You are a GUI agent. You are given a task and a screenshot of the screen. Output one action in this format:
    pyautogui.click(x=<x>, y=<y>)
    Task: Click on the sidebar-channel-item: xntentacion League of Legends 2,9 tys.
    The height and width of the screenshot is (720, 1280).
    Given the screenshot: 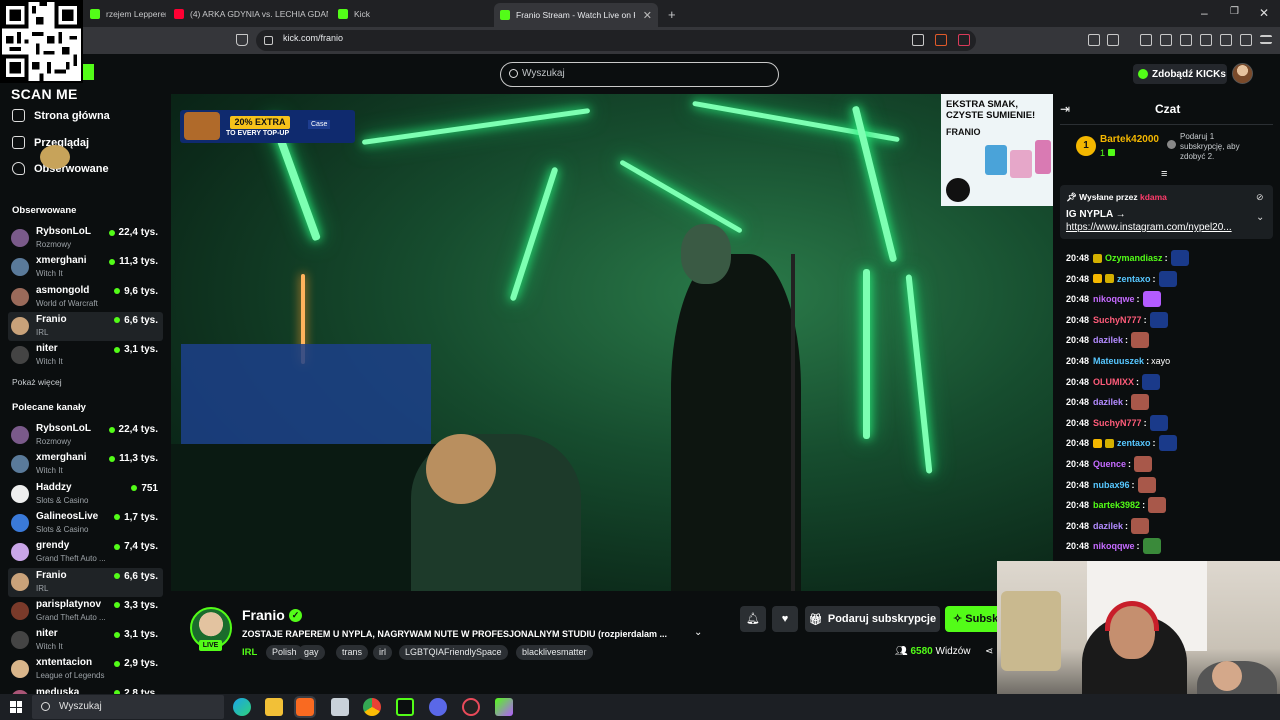 What is the action you would take?
    pyautogui.click(x=85, y=669)
    